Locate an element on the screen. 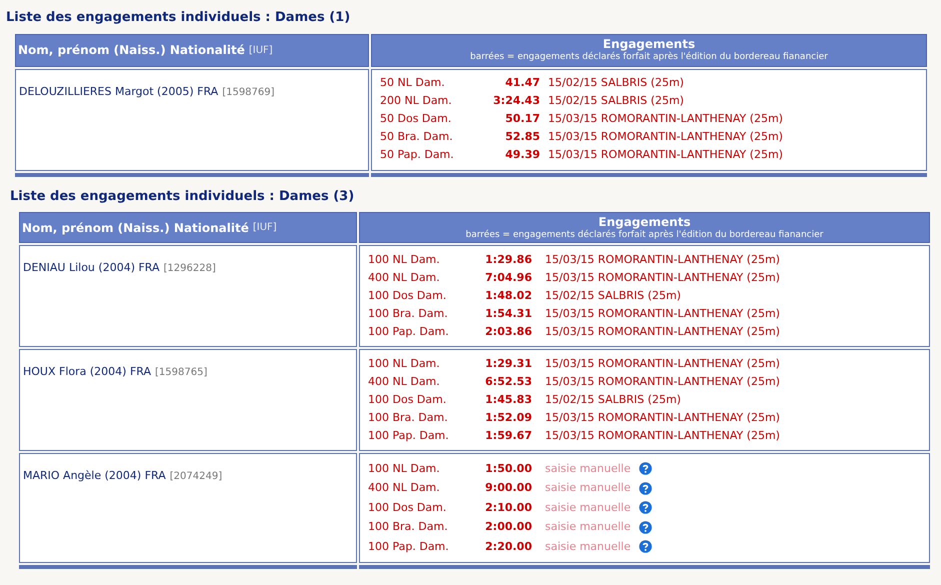  entry-time: 1:45.83 is located at coordinates (508, 400).